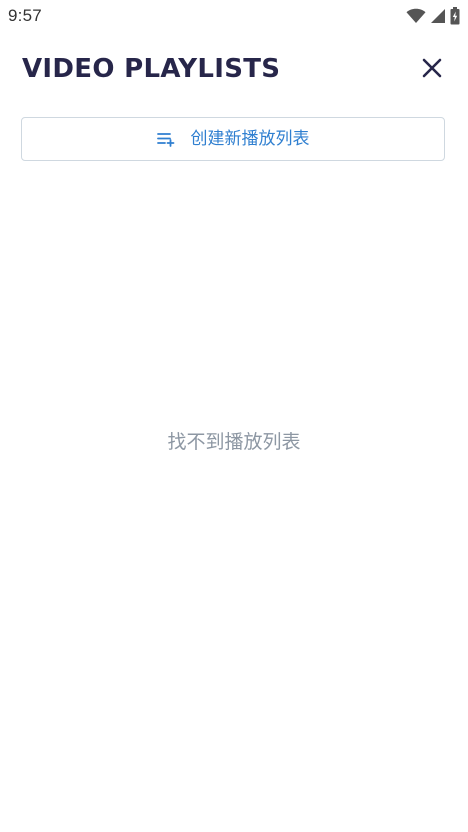 This screenshot has height=832, width=468. I want to click on status-icons, so click(433, 16).